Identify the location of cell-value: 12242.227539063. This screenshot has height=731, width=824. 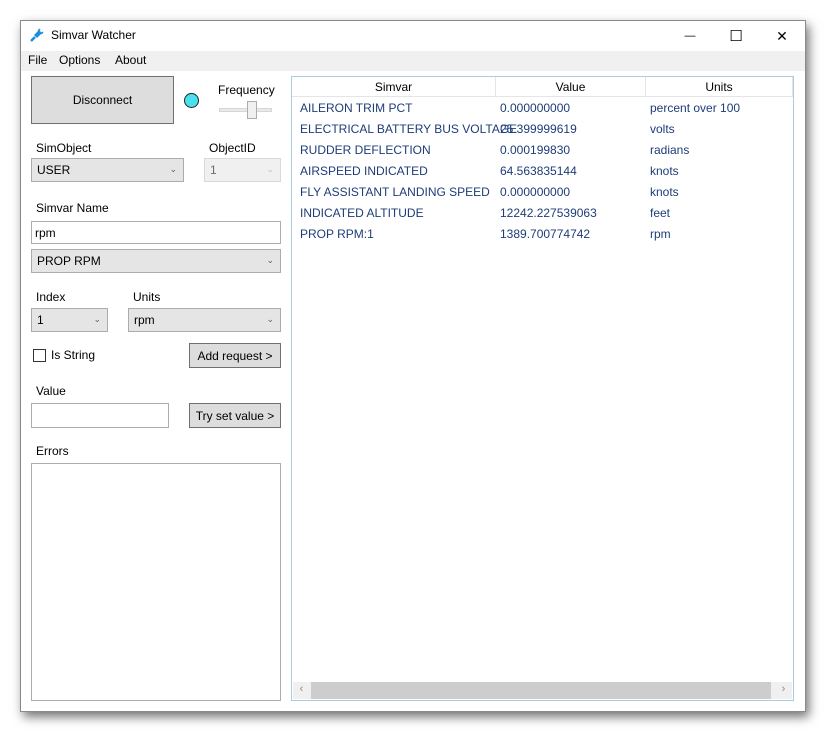
(548, 213).